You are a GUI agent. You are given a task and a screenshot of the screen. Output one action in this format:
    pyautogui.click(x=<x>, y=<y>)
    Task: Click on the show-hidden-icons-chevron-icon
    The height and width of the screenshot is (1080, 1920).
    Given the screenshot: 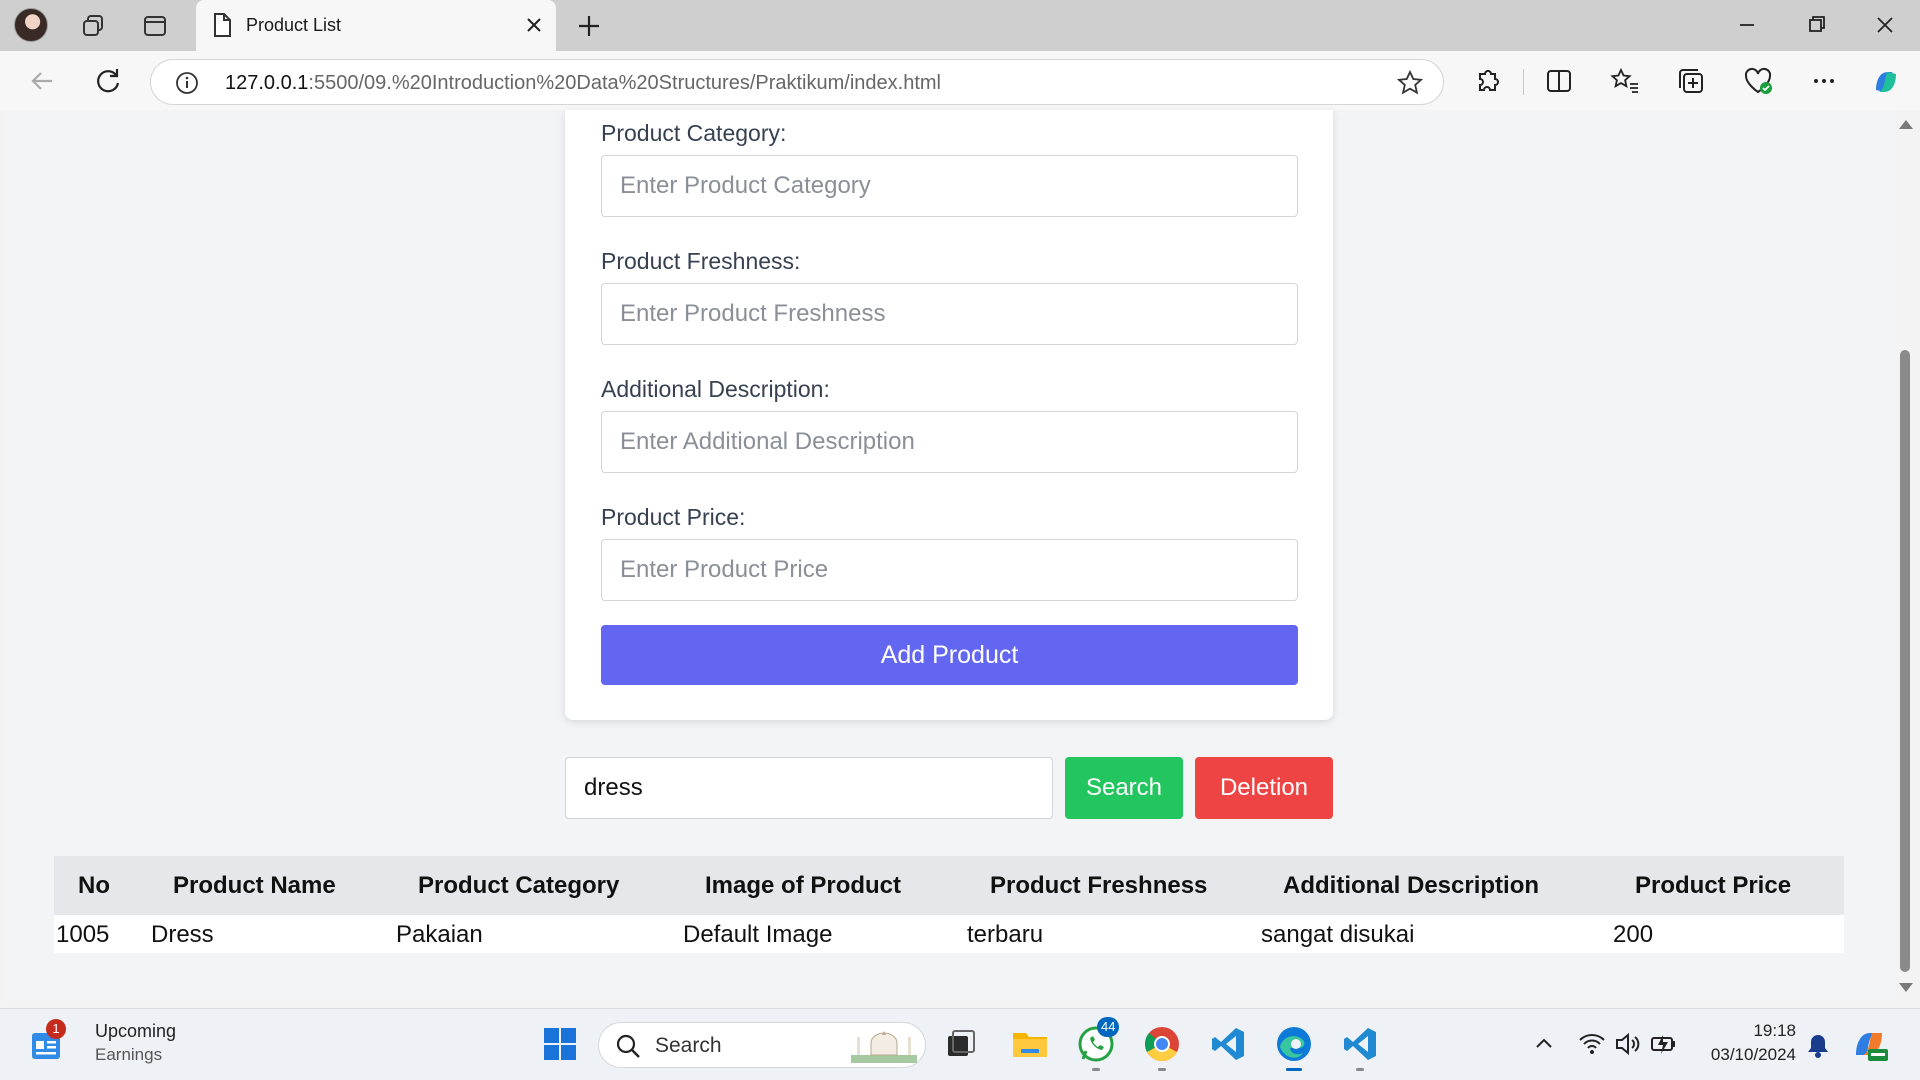 What is the action you would take?
    pyautogui.click(x=1544, y=1045)
    